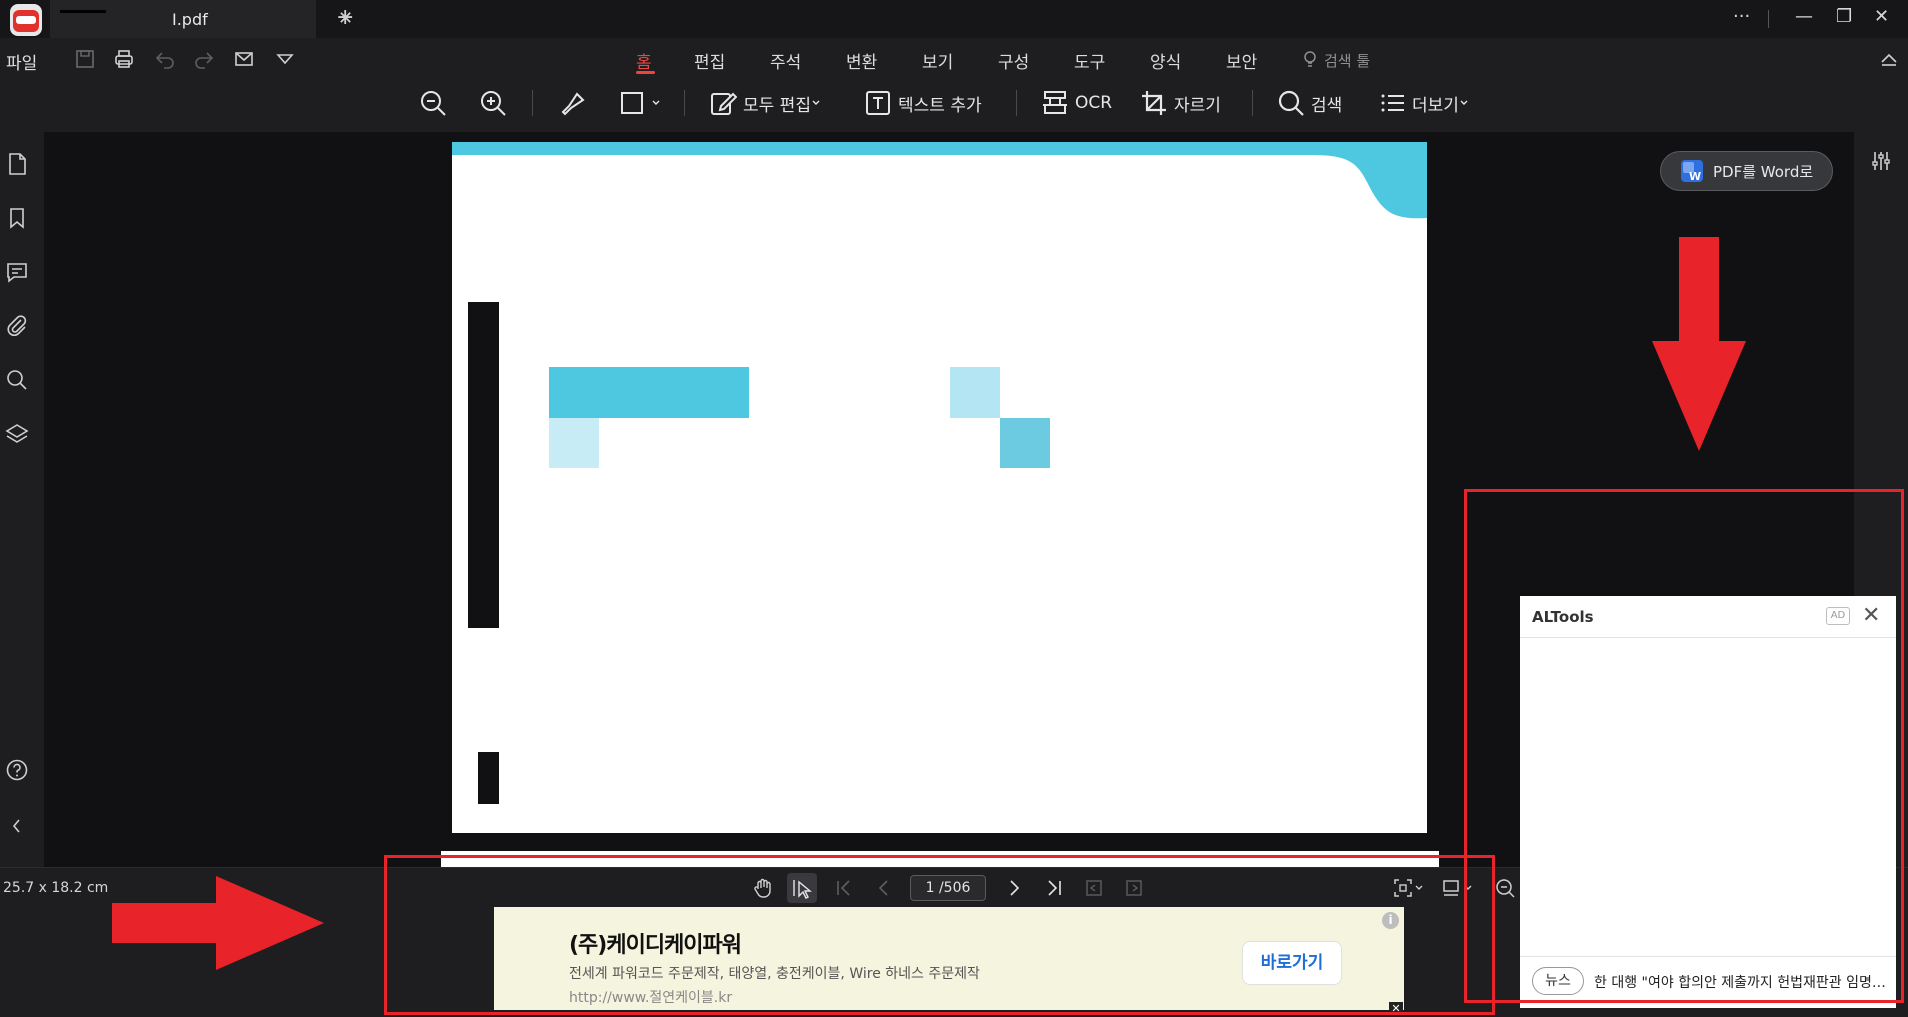 This screenshot has width=1908, height=1017. I want to click on list-icon, so click(1392, 103).